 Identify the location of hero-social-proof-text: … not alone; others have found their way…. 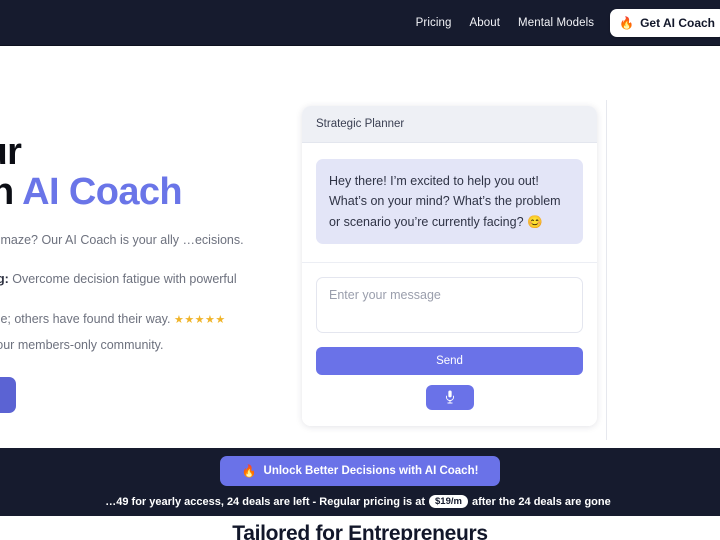
(85, 319).